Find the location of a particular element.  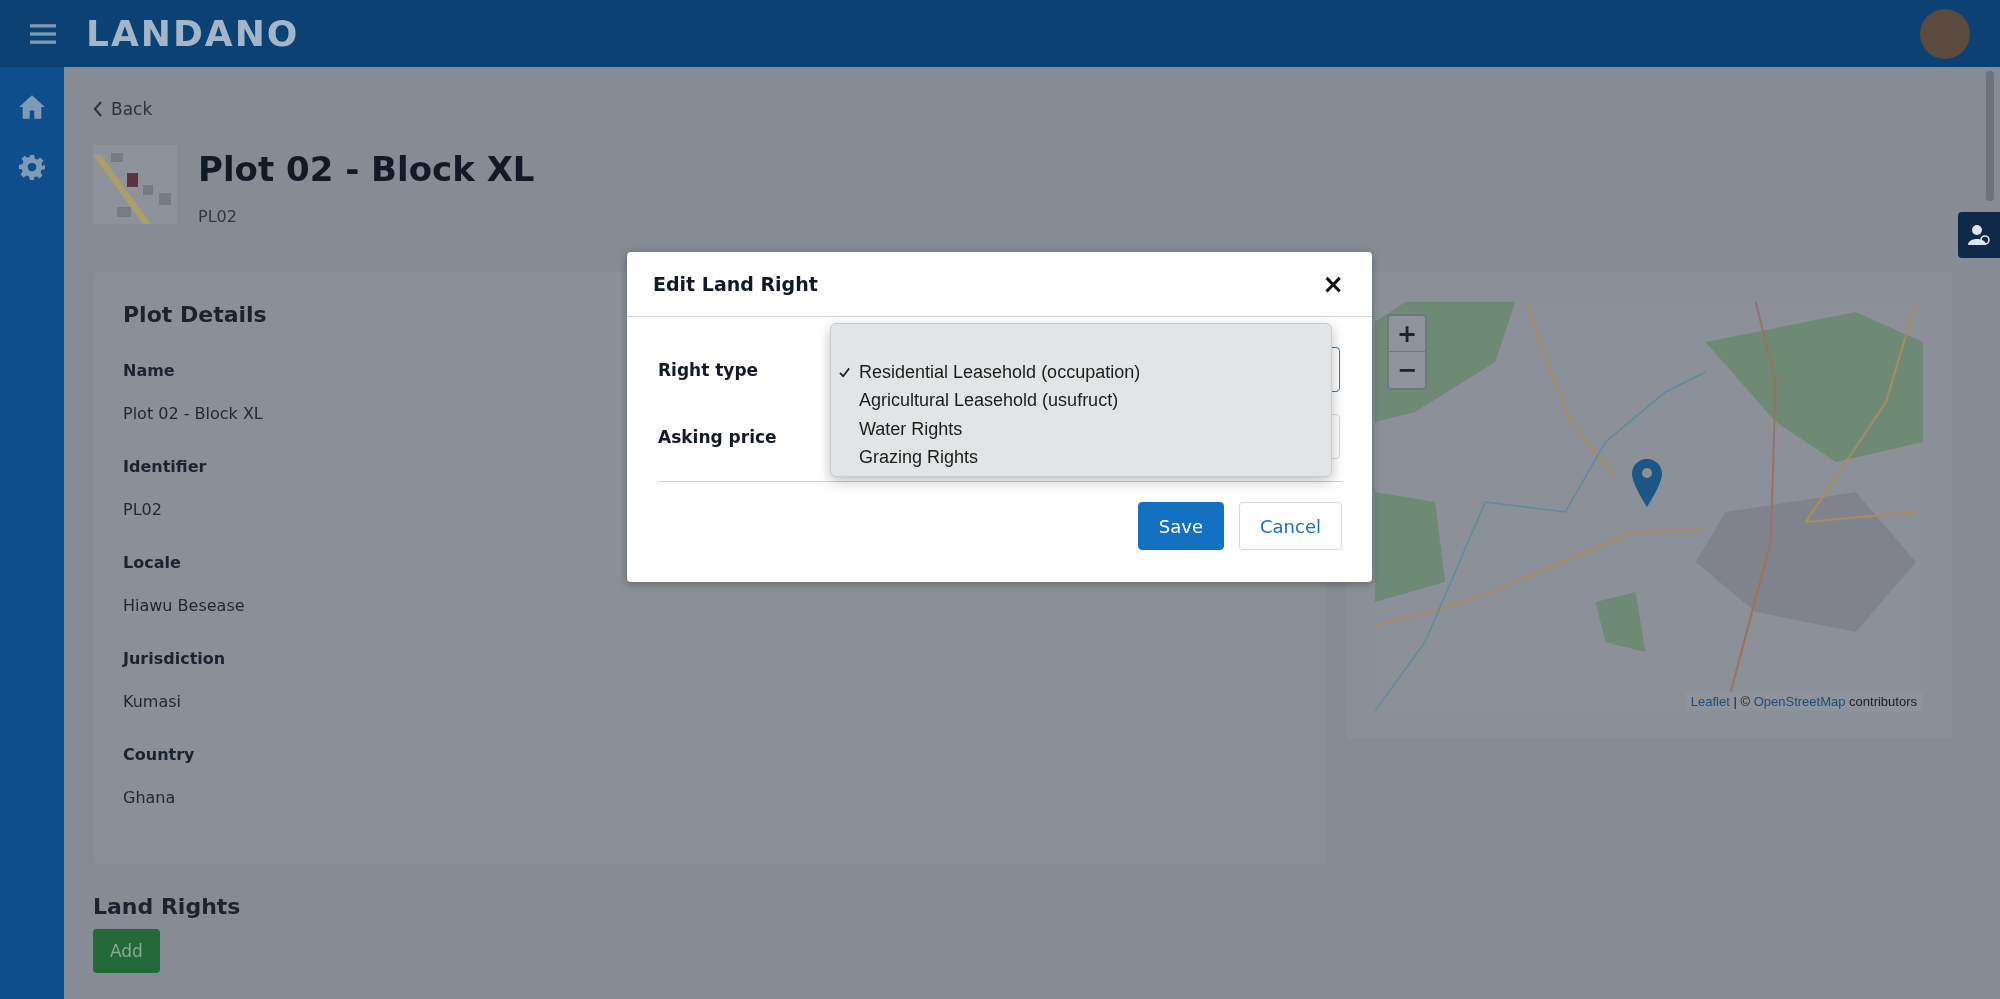

dialog-title: Edit Land Right is located at coordinates (735, 284).